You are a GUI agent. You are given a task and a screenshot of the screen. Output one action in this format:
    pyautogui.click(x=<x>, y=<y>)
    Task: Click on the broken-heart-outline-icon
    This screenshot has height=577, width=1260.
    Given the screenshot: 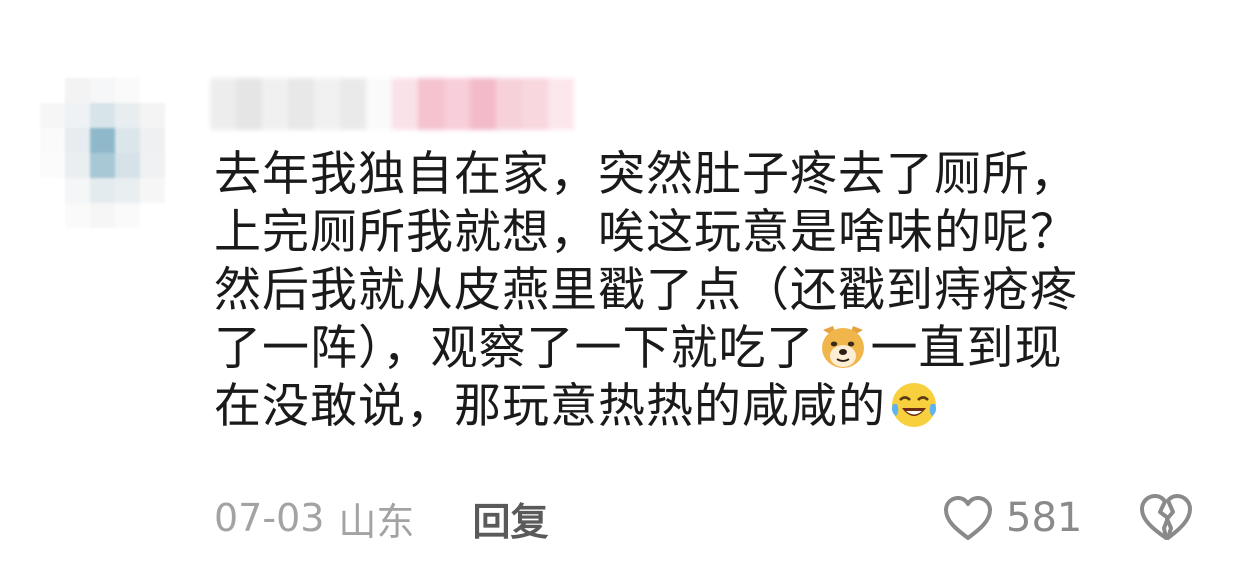 What is the action you would take?
    pyautogui.click(x=1166, y=517)
    